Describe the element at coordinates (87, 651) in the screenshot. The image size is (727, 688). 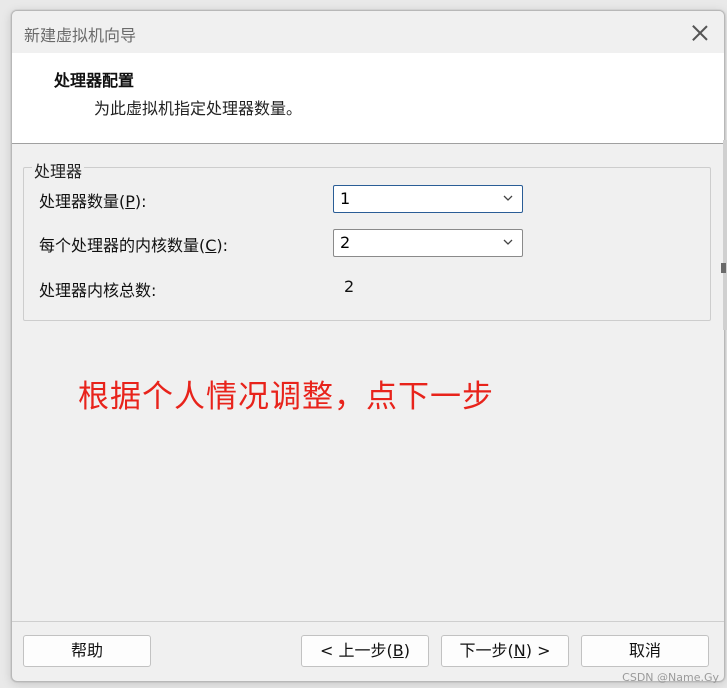
I see `help-button: 帮助` at that location.